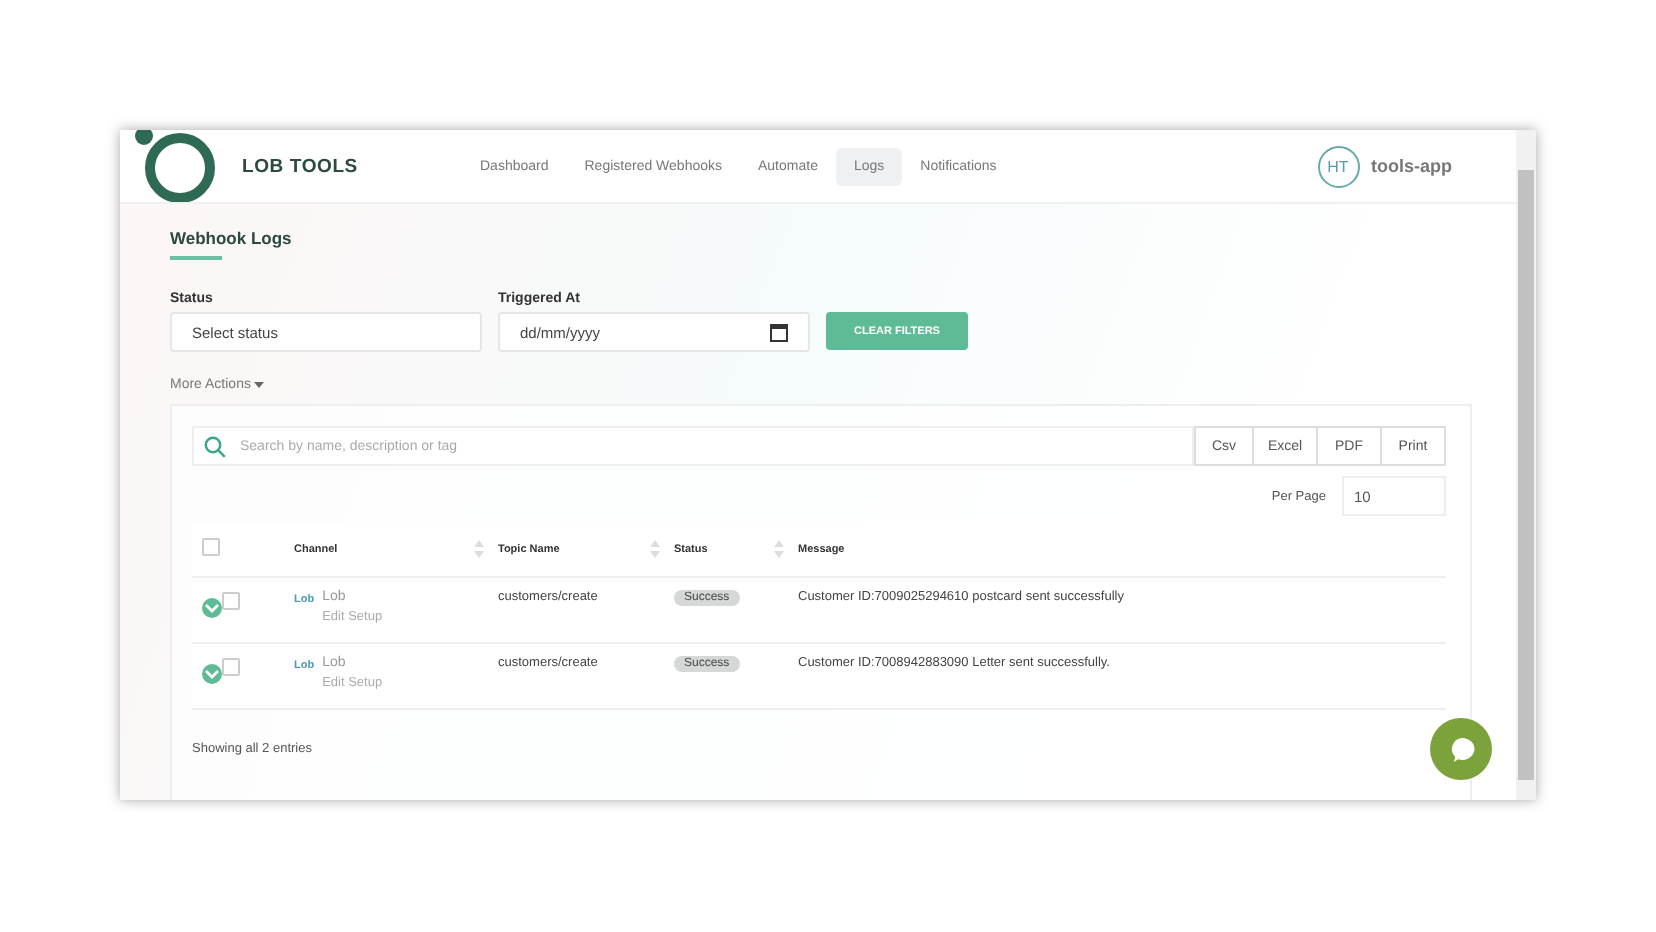  I want to click on page-title: Webhook Logs, so click(231, 238).